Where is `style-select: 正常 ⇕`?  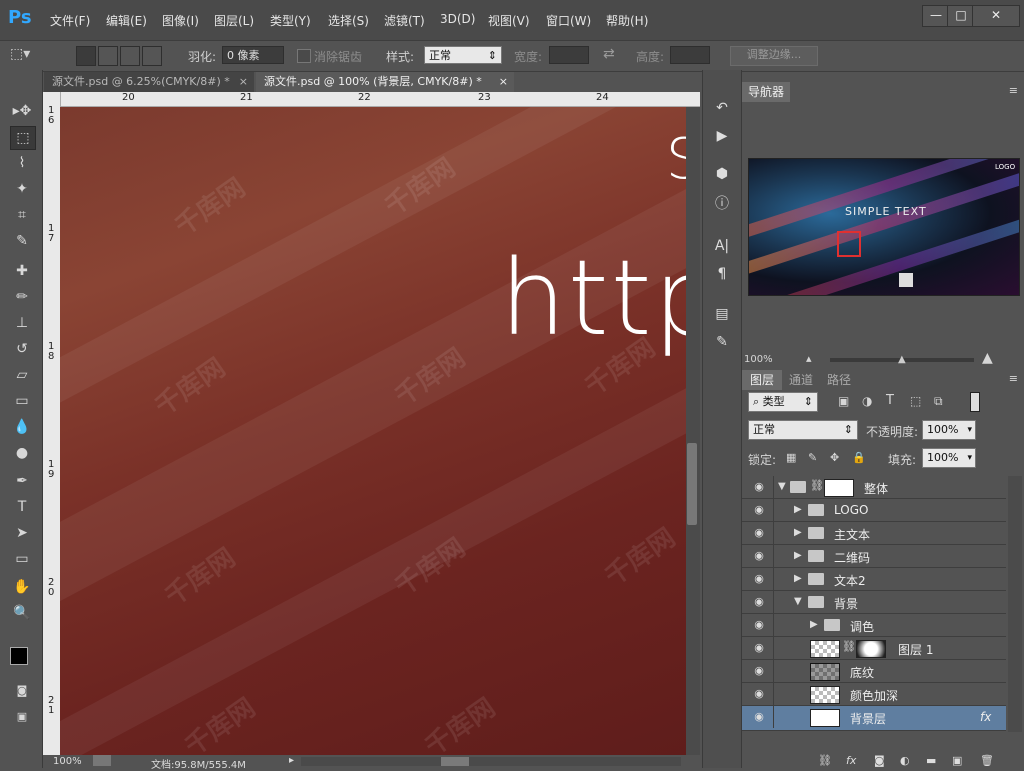 style-select: 正常 ⇕ is located at coordinates (463, 55).